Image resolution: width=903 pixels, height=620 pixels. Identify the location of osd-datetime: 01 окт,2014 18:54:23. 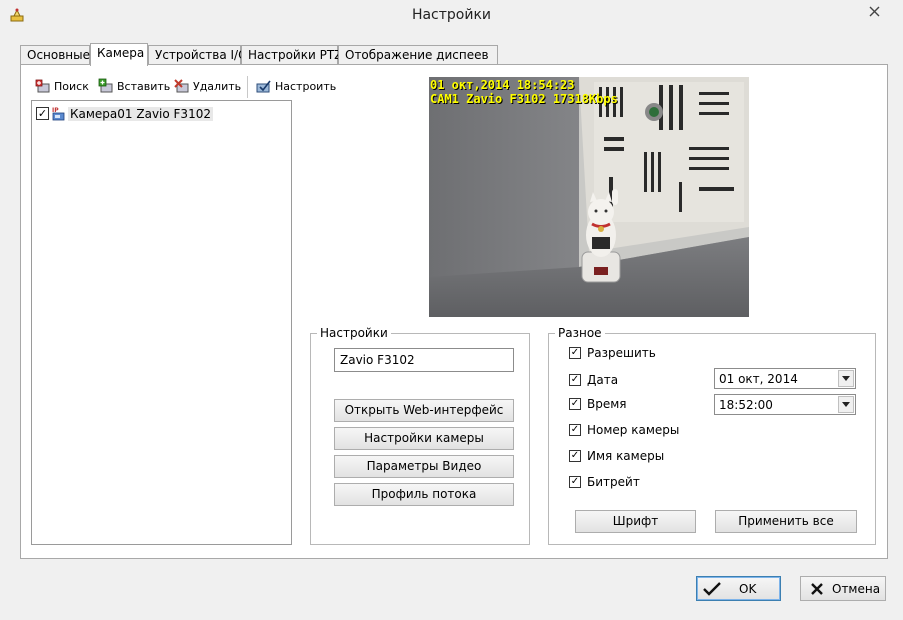
(502, 85).